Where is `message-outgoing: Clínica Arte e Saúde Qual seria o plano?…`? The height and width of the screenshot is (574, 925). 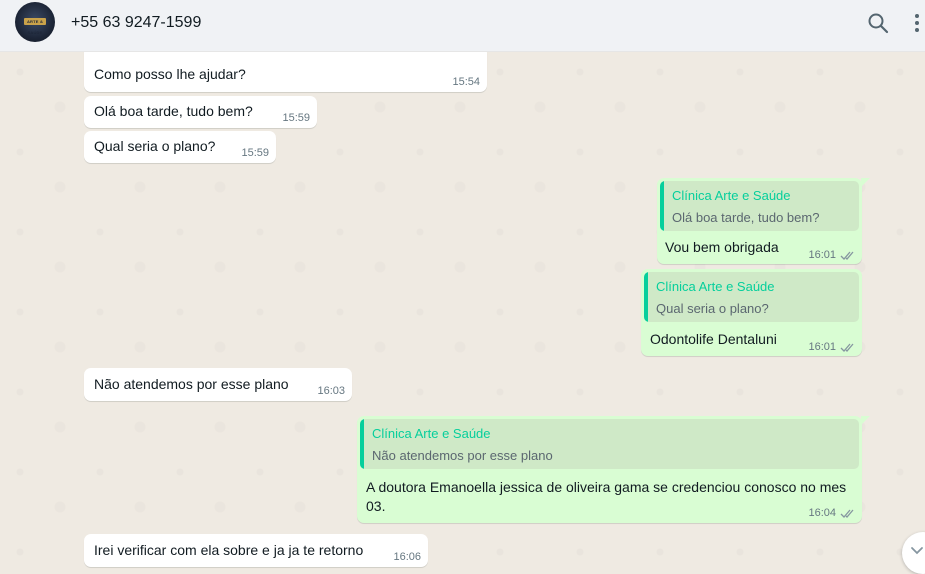 message-outgoing: Clínica Arte e Saúde Qual seria o plano?… is located at coordinates (751, 312).